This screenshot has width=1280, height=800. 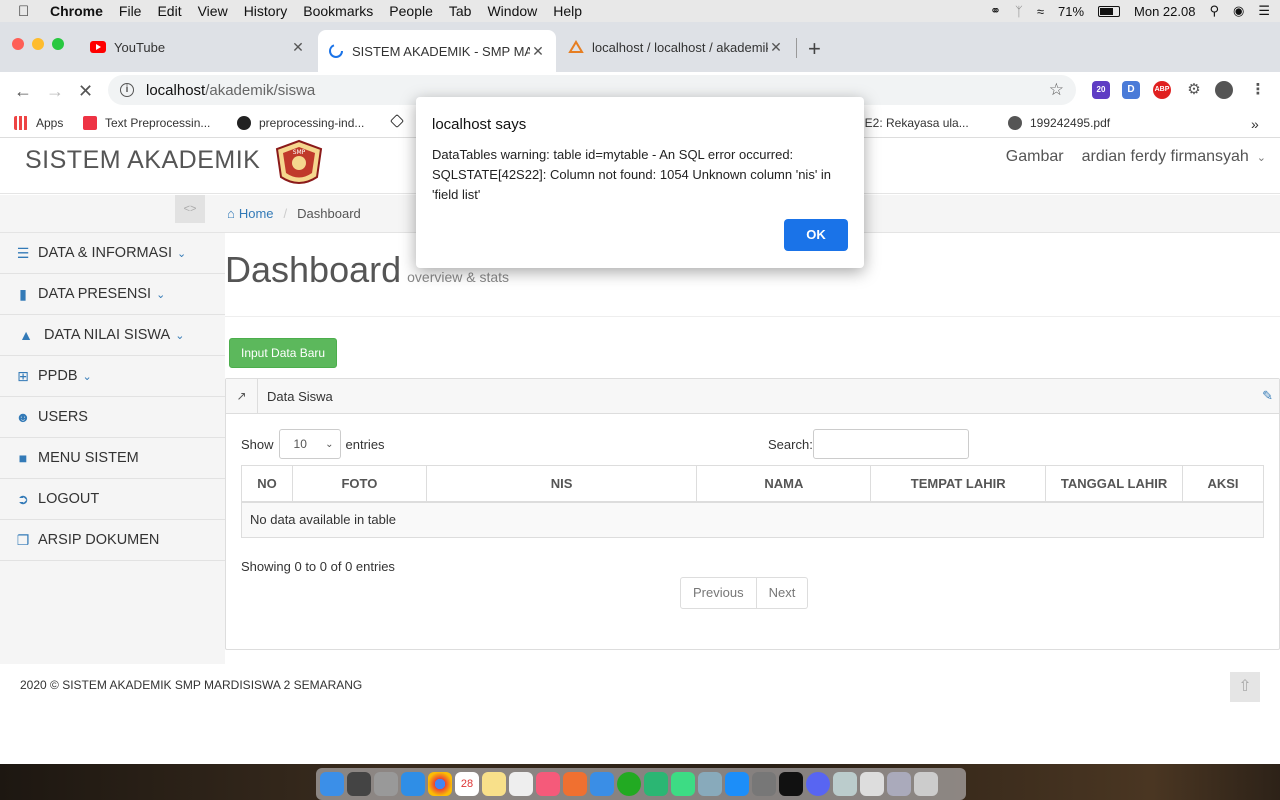 I want to click on bookmarks-overflow-icon: », so click(x=1255, y=124).